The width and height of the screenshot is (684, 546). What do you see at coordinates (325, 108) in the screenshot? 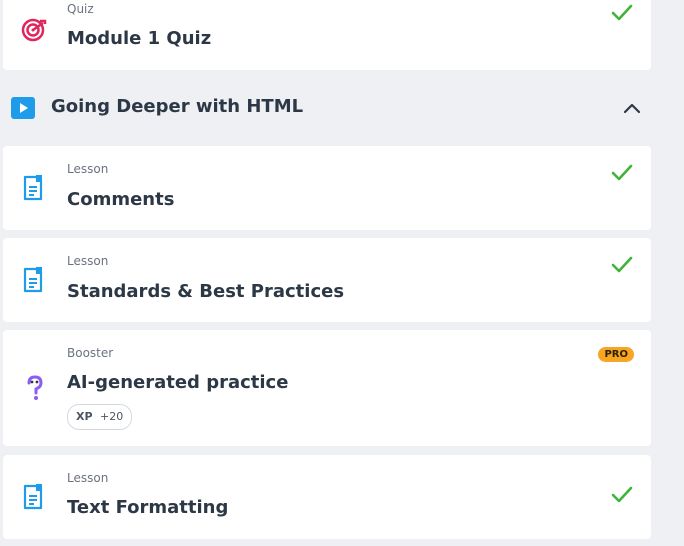
I see `section-header-going-deeper: Going Deeper with HTML` at bounding box center [325, 108].